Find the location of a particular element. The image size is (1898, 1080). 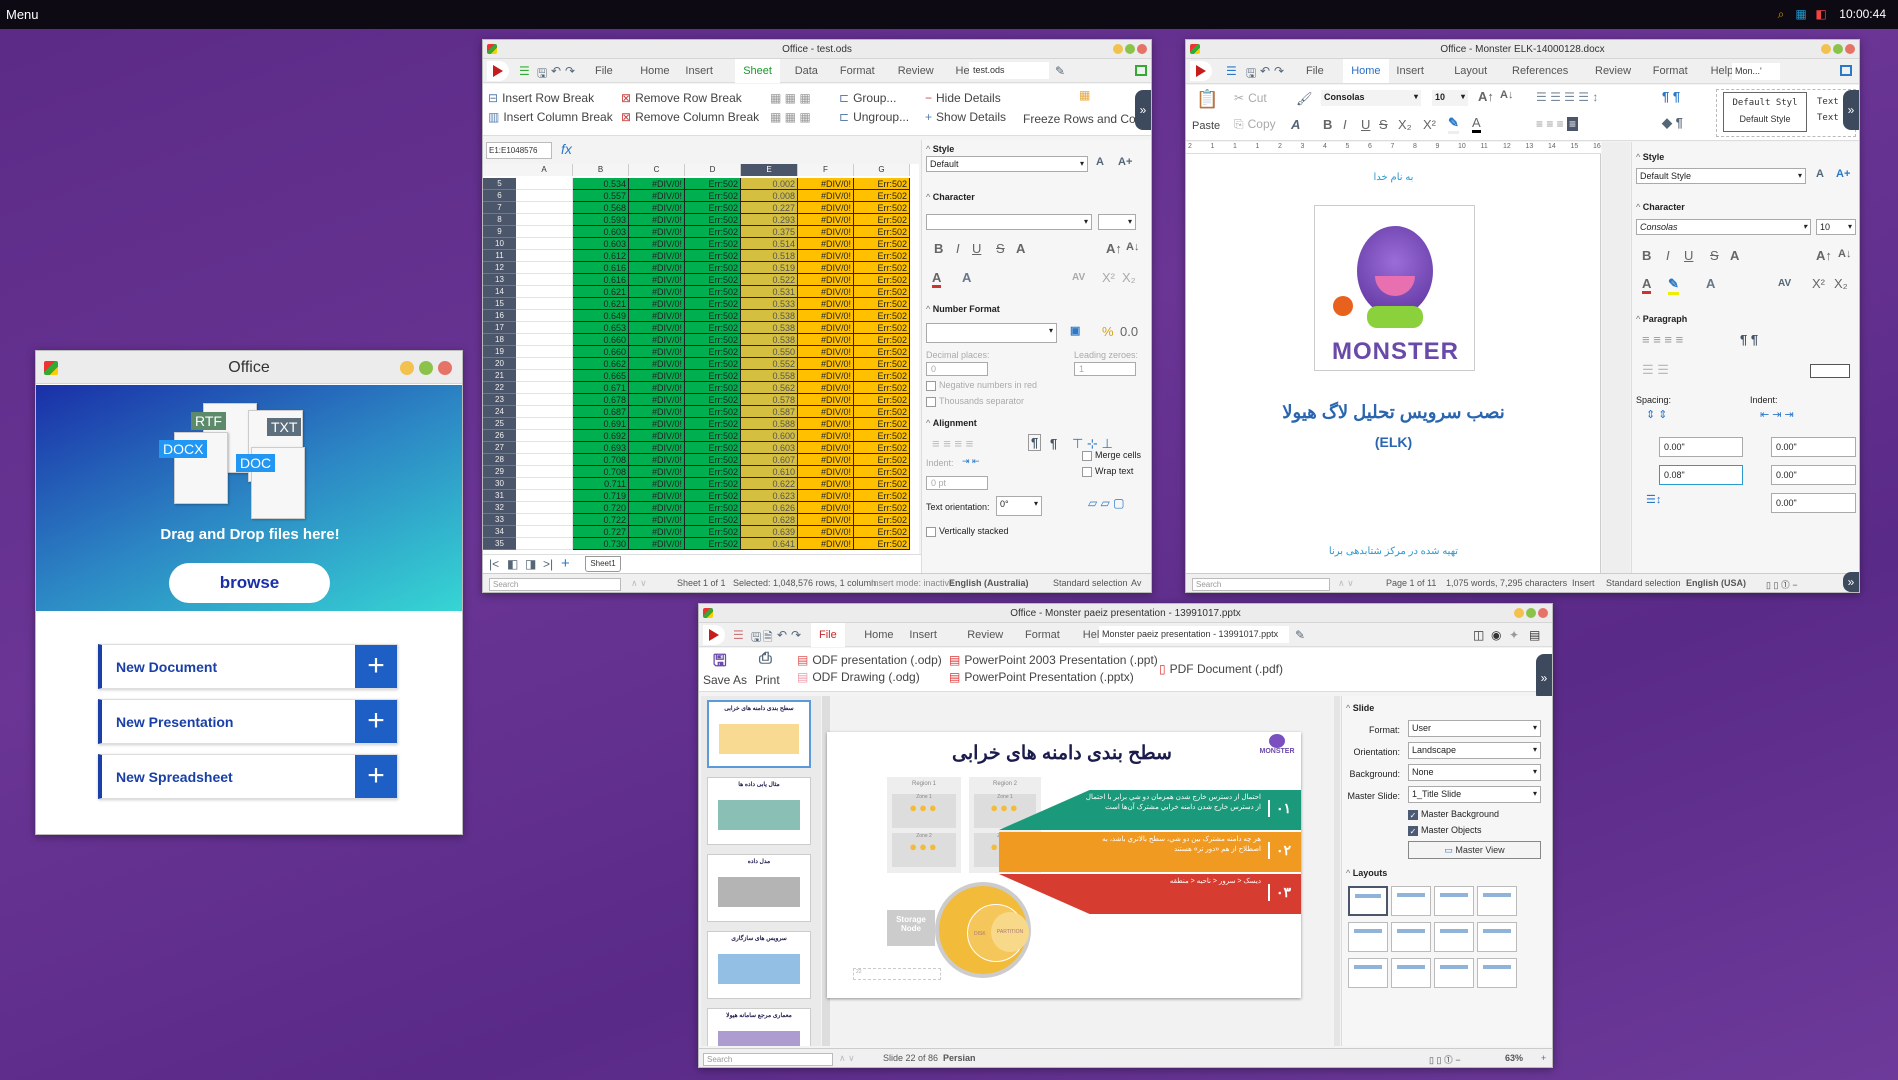

bold-icon: B is located at coordinates (1327, 124).